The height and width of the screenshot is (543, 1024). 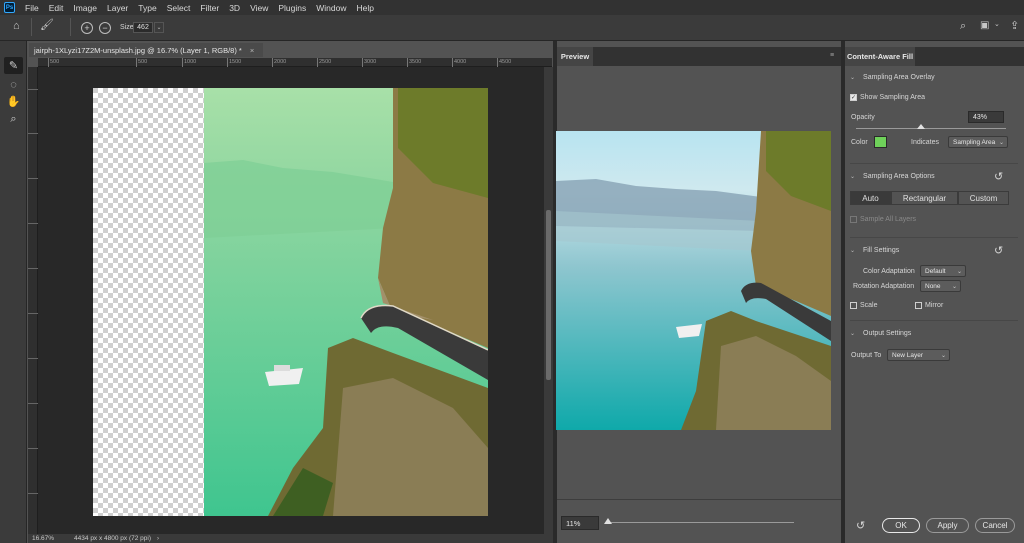 I want to click on ruler-tick: 3500, so click(x=414, y=62).